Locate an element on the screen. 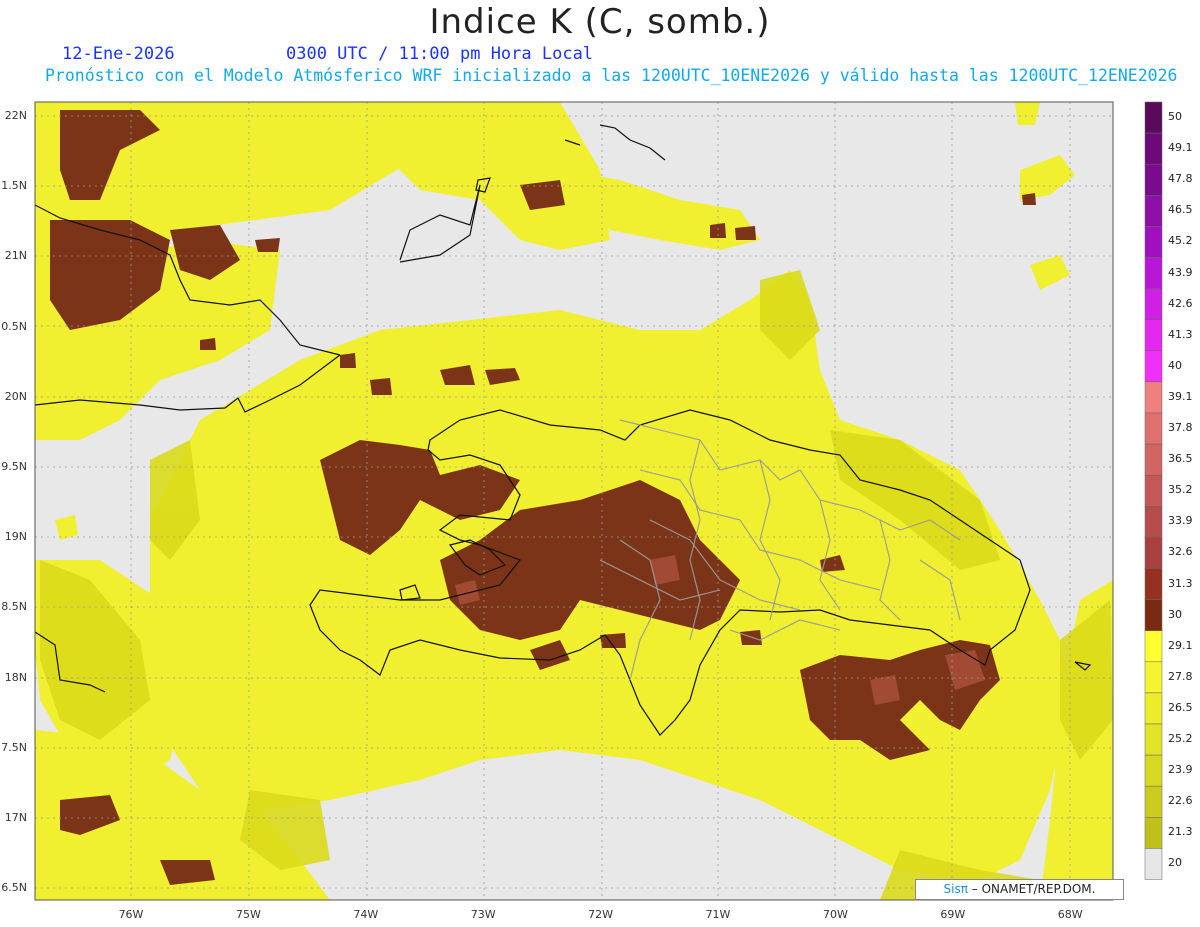  colorbar-label: 33.9 is located at coordinates (1180, 521).